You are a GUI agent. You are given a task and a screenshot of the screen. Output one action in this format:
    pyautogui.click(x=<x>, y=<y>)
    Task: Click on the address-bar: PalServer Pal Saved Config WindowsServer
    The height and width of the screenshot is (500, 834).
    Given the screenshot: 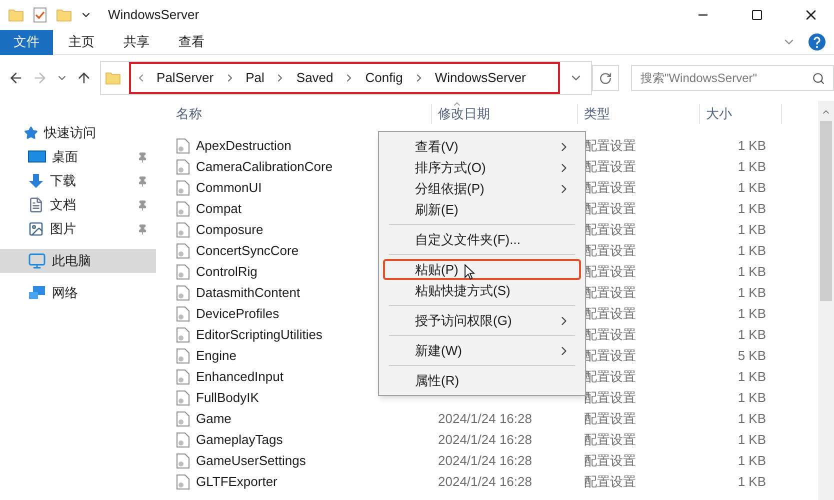 What is the action you would take?
    pyautogui.click(x=346, y=78)
    